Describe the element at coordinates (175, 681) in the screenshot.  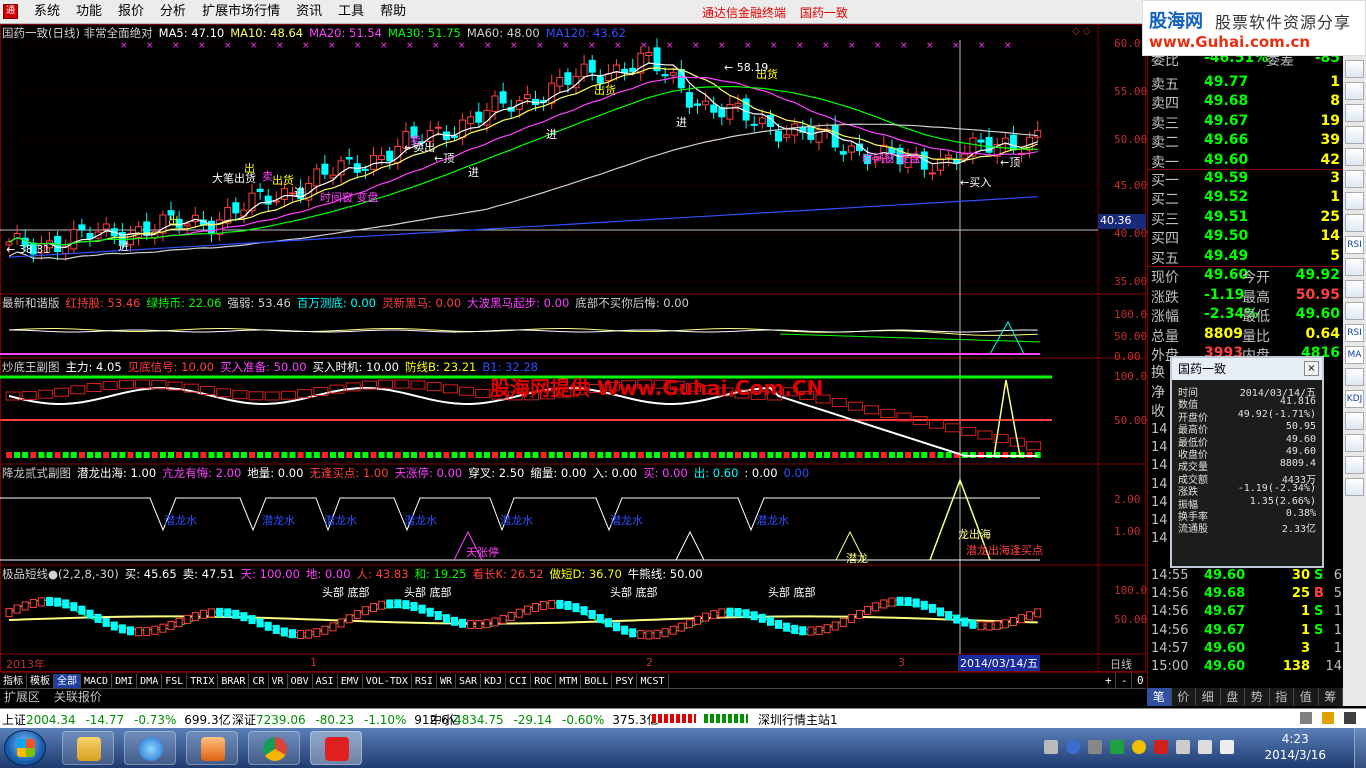
I see `indicator-tab-fsl: FSL` at that location.